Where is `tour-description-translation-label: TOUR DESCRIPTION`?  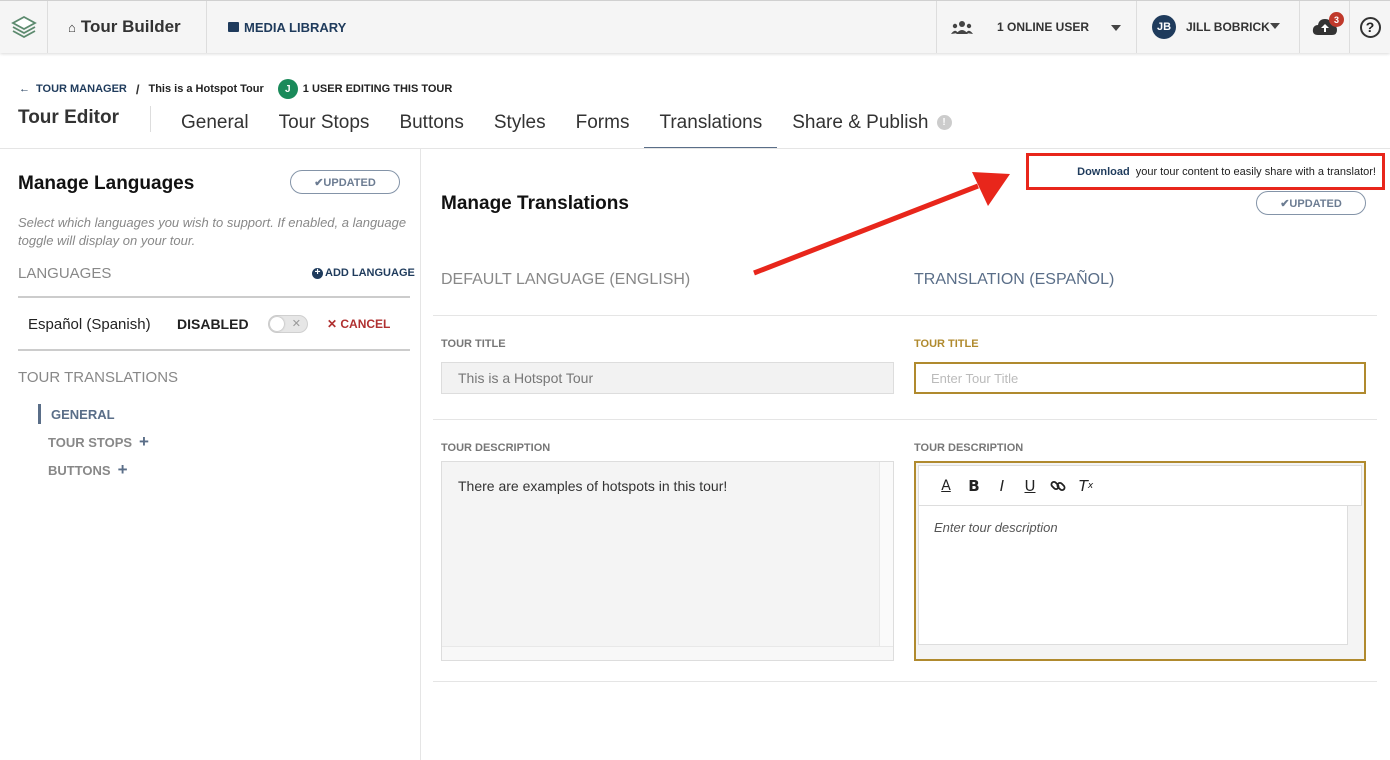 tour-description-translation-label: TOUR DESCRIPTION is located at coordinates (969, 448).